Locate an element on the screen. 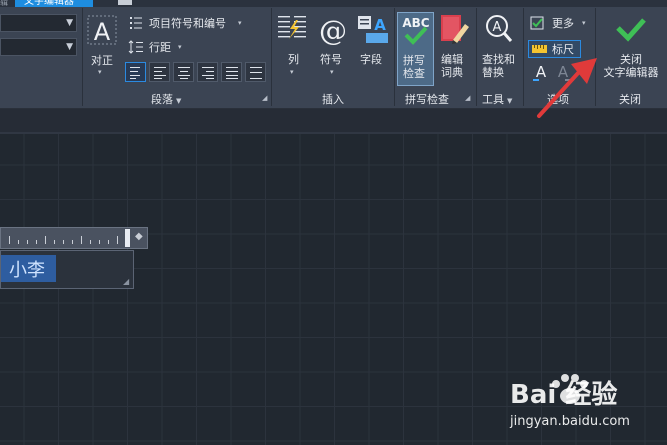 This screenshot has width=667, height=445. edit-dictionary-button: 编辑 词典 is located at coordinates (454, 49).